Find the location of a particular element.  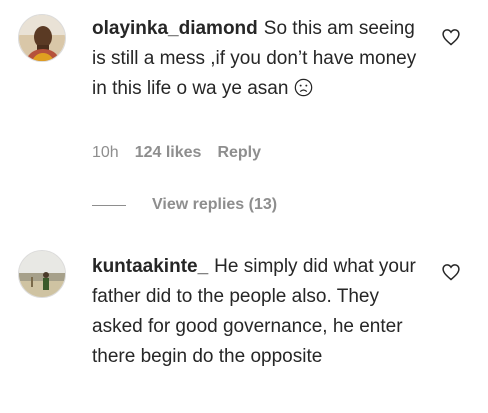

comment-username: olayinka_diamond is located at coordinates (175, 28).